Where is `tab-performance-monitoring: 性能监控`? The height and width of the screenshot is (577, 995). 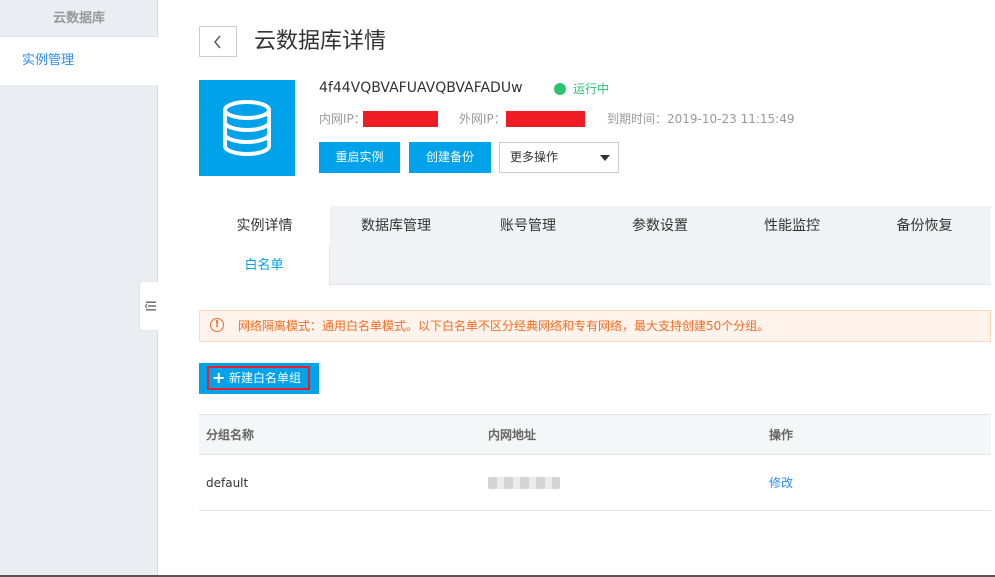 tab-performance-monitoring: 性能监控 is located at coordinates (792, 226).